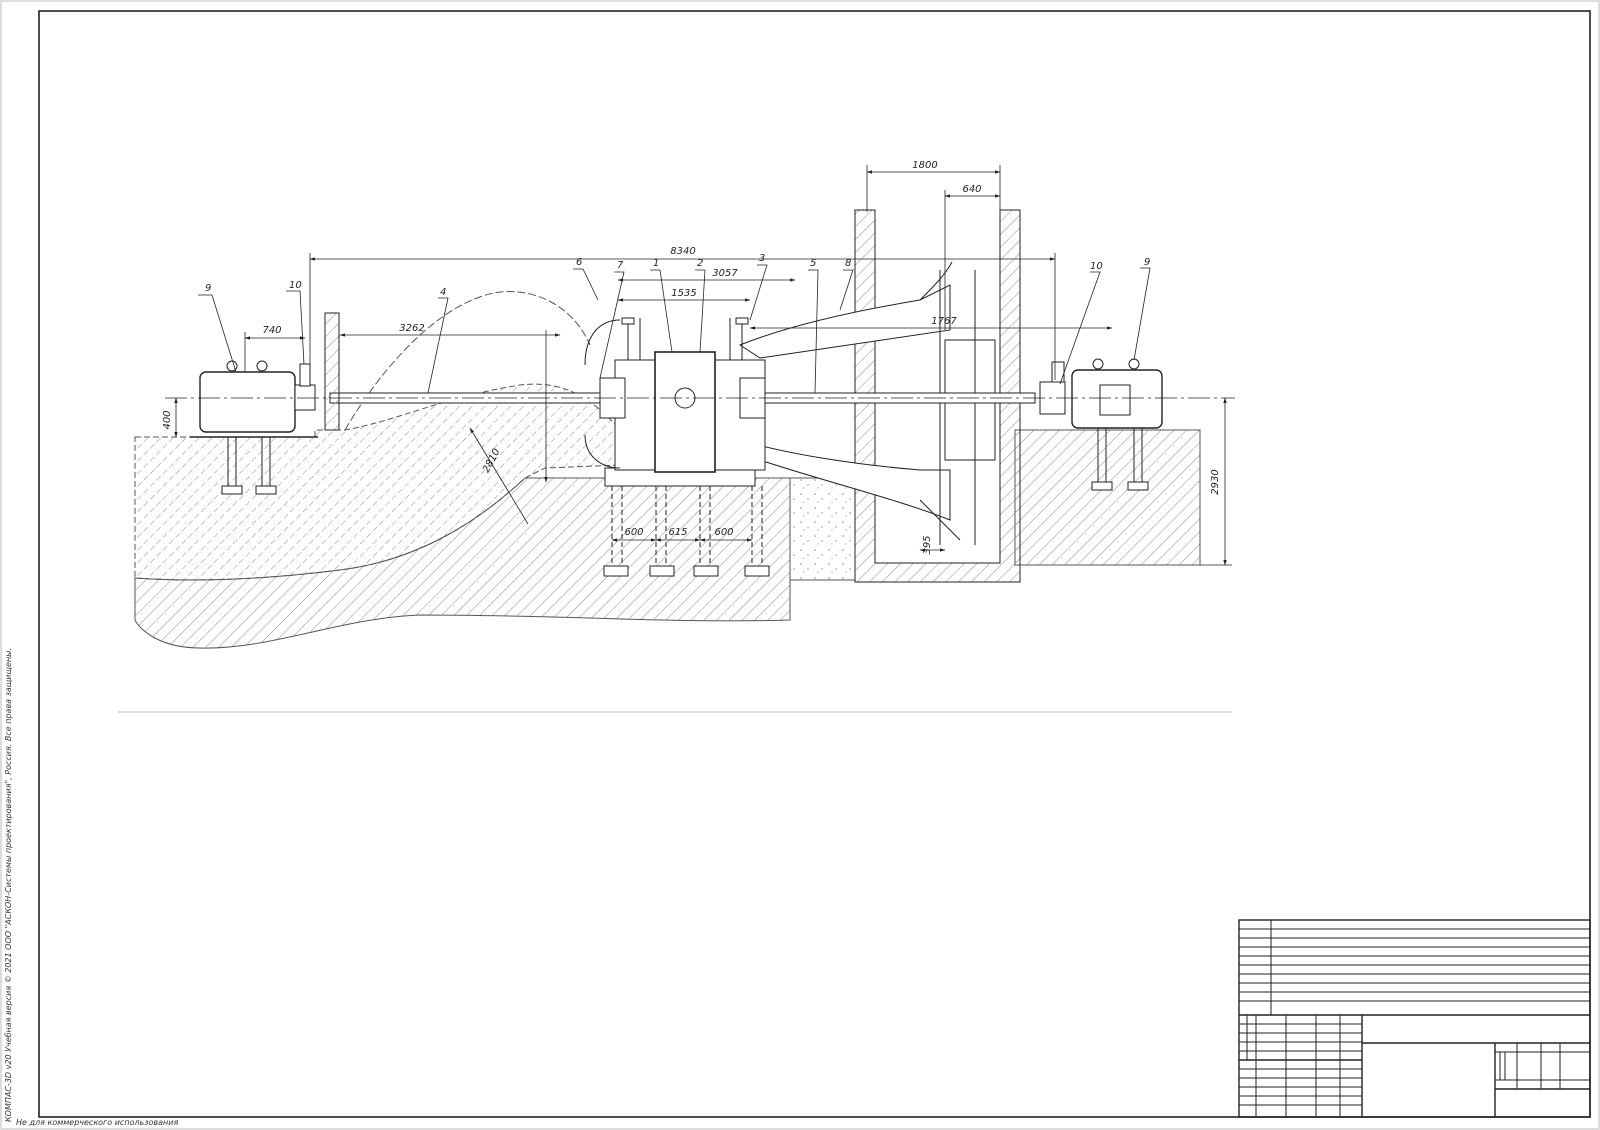 This screenshot has width=1600, height=1130. Describe the element at coordinates (700, 263) in the screenshot. I see `callout-2: 2` at that location.